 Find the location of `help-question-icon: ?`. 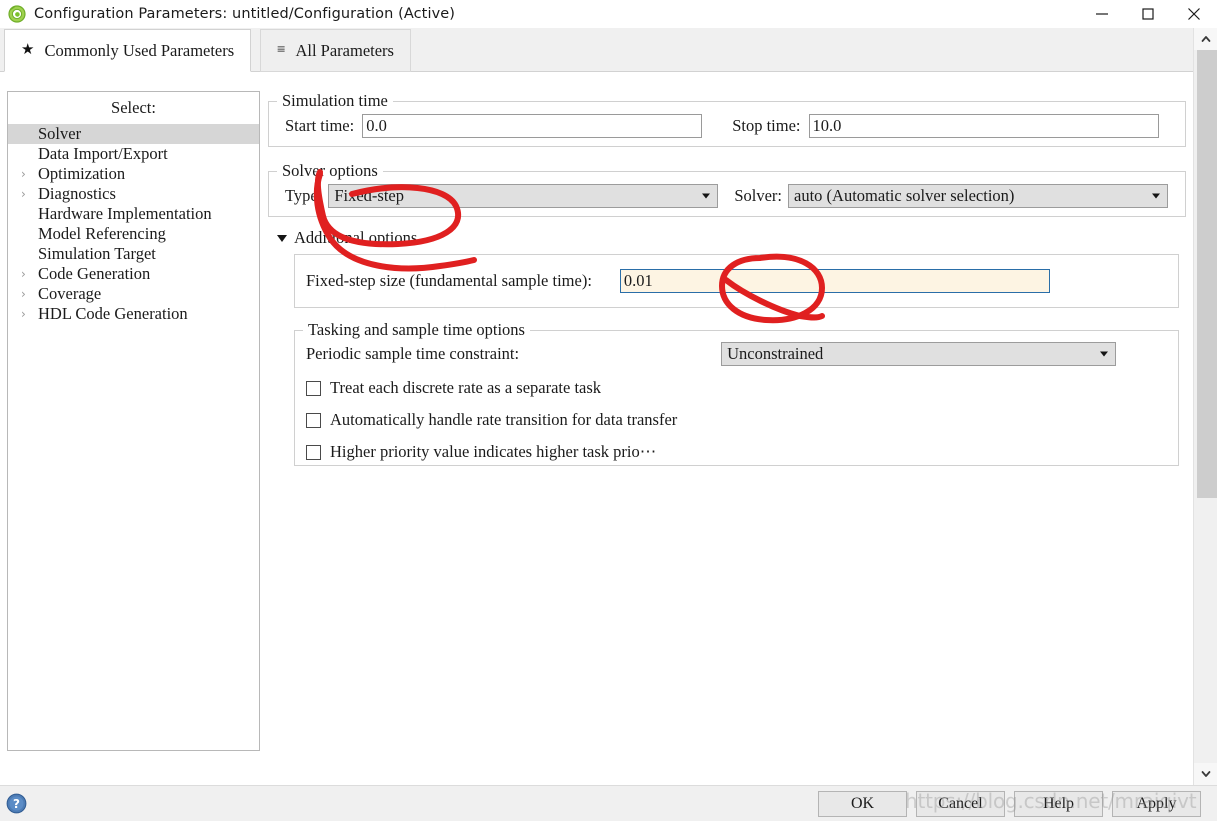

help-question-icon: ? is located at coordinates (16, 803).